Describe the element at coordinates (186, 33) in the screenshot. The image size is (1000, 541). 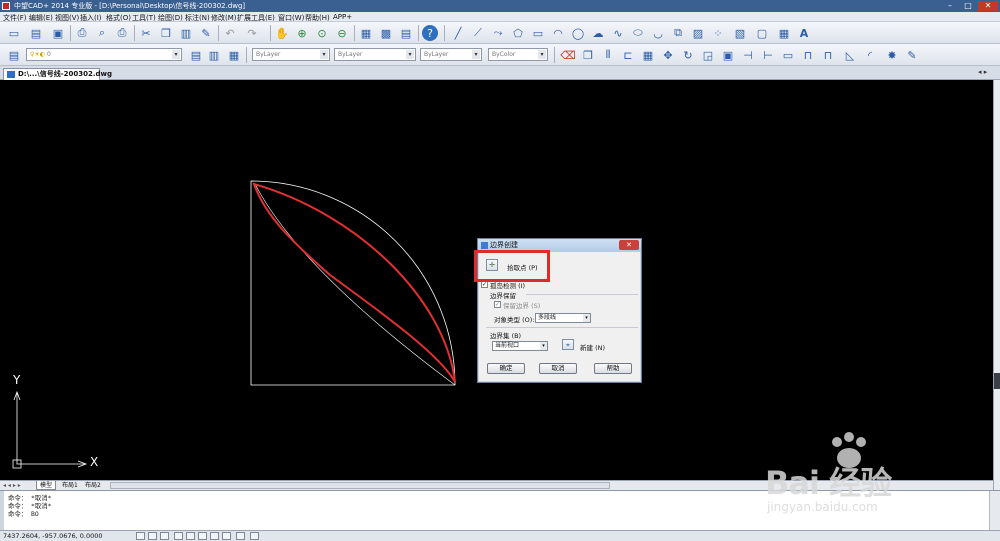
I see `paste-icon: ▥` at that location.